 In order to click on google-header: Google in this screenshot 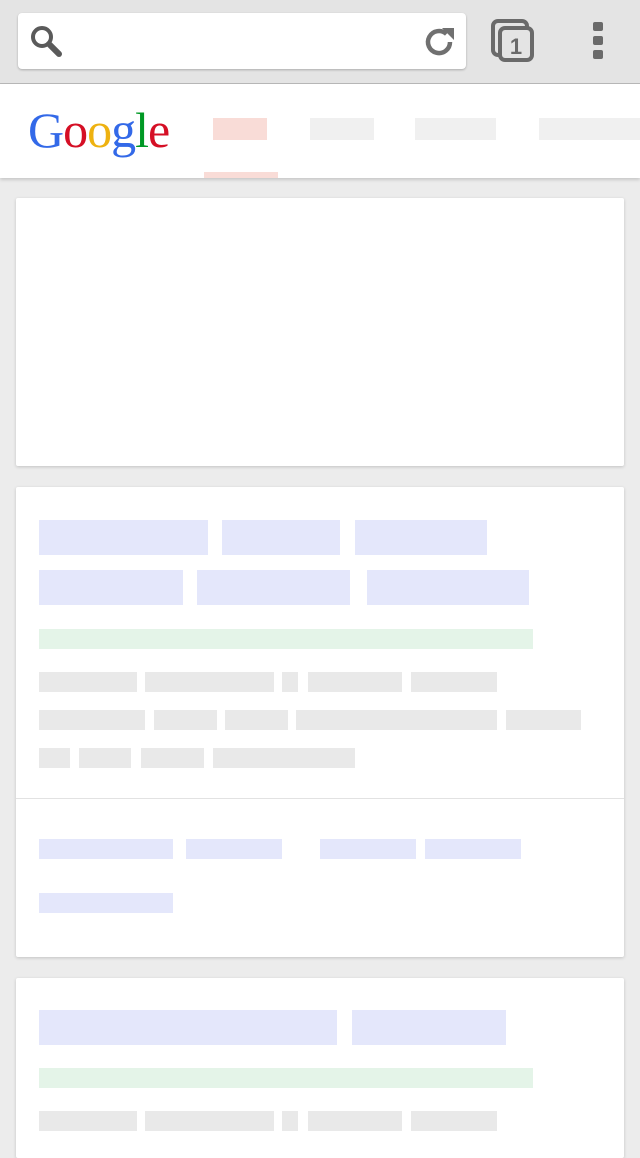, I will do `click(320, 131)`.